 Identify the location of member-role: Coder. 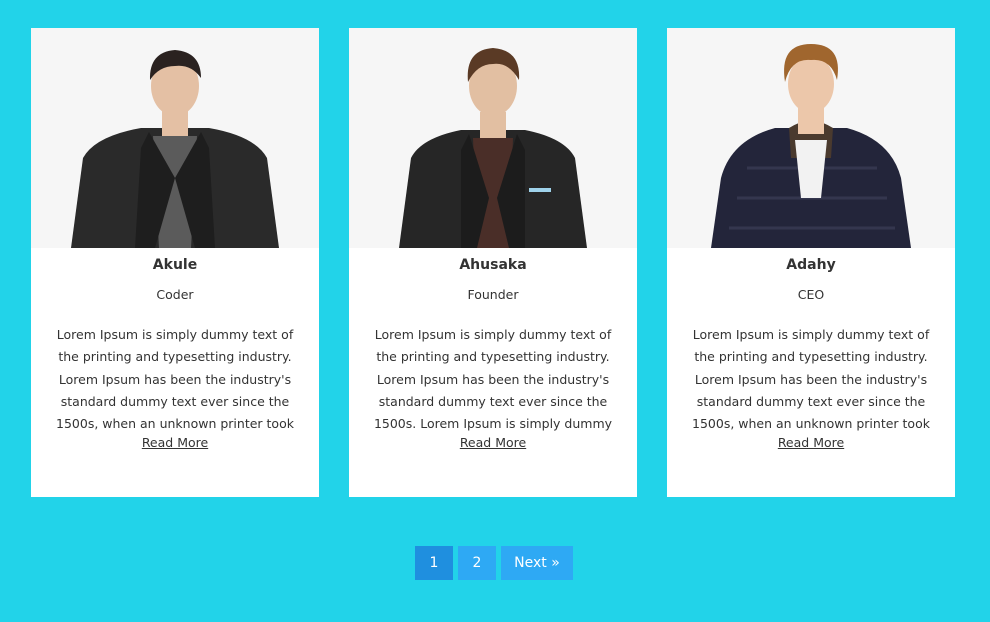
(175, 294).